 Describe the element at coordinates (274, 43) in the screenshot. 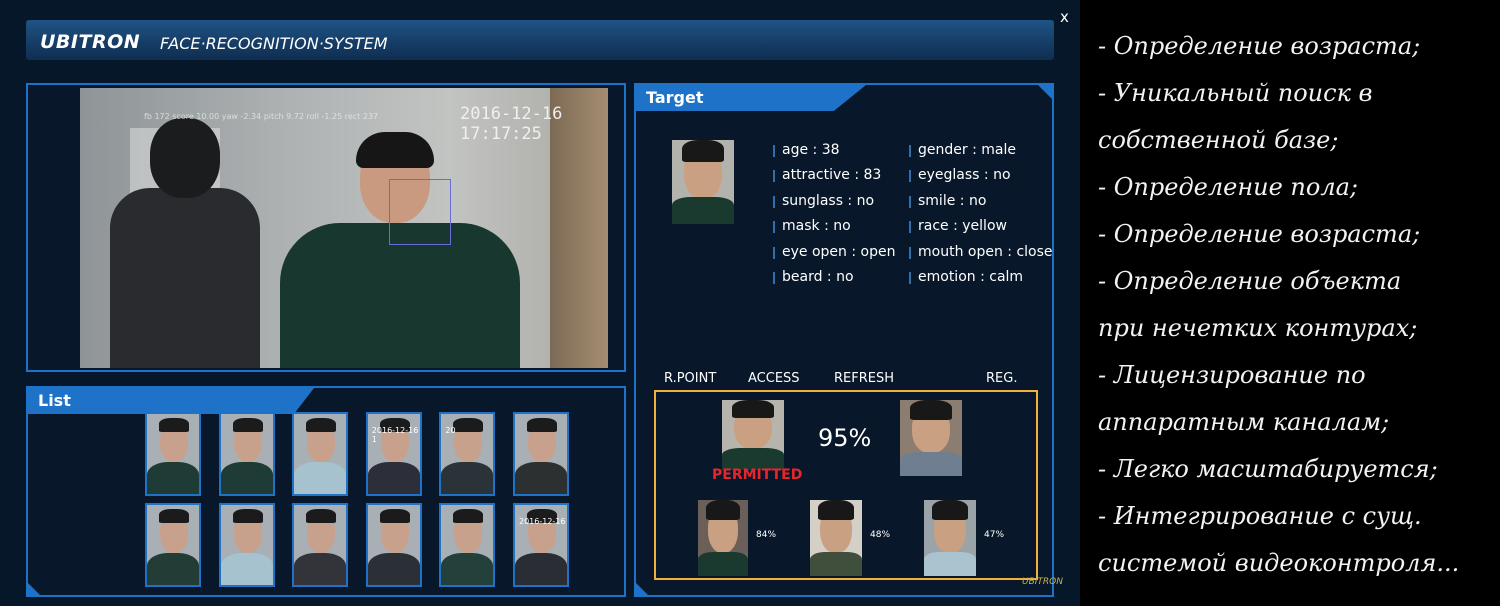

I see `app-title: FACE·RECOGNITION·SYSTEM` at that location.